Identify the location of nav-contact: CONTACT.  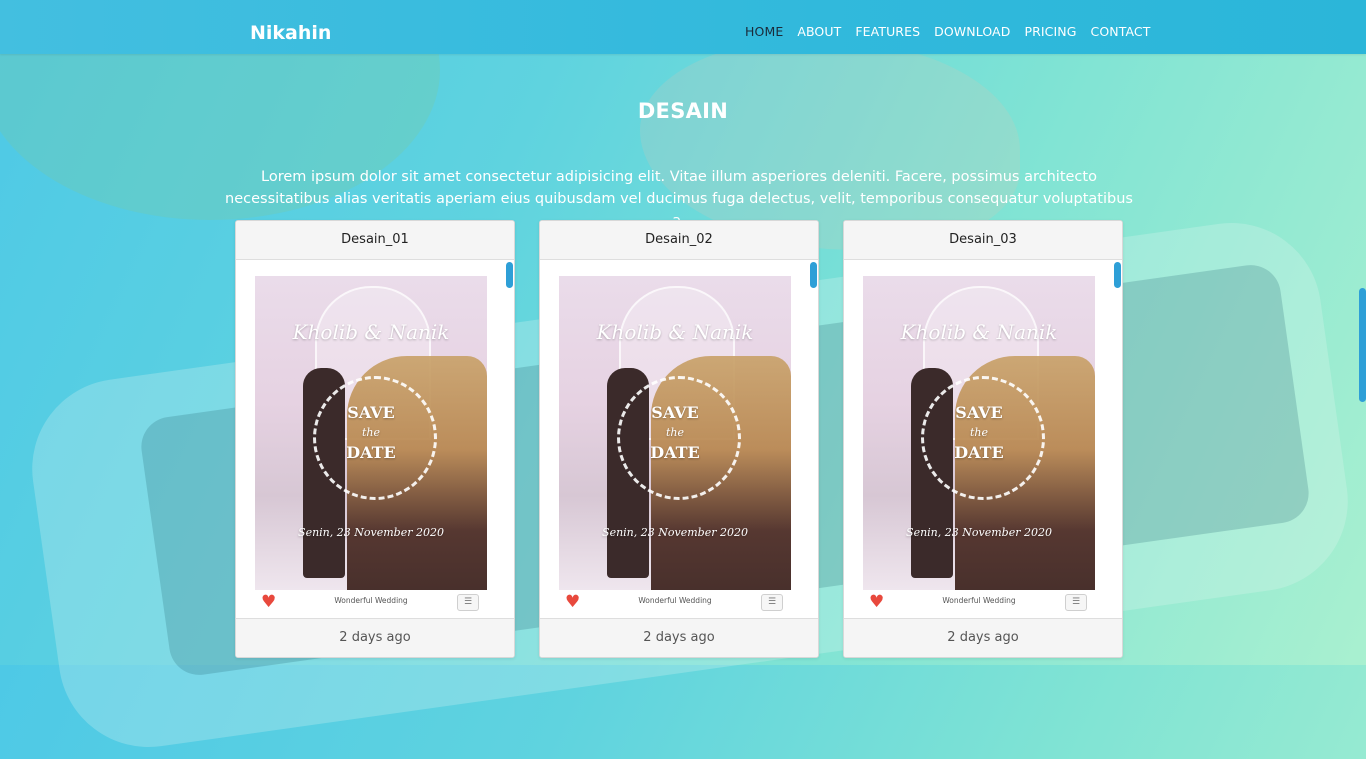
(1121, 31).